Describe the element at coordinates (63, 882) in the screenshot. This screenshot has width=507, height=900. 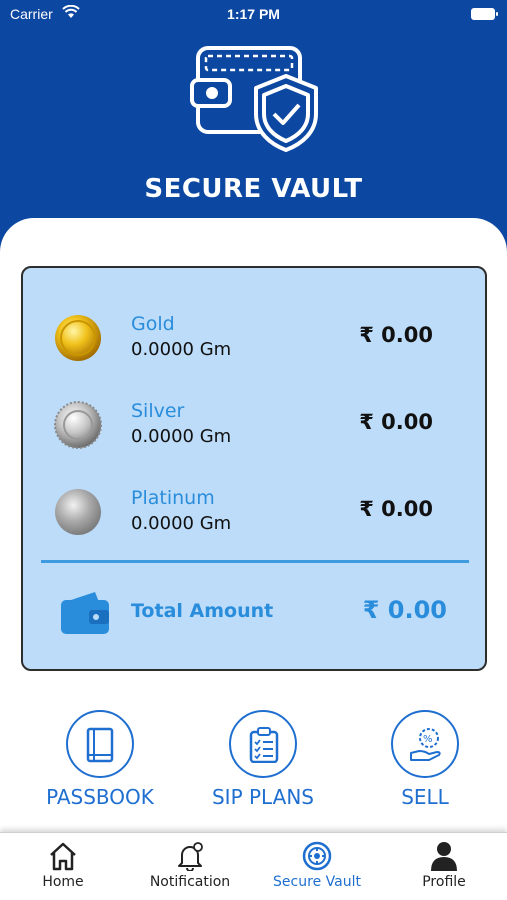
I see `tab-label: Home` at that location.